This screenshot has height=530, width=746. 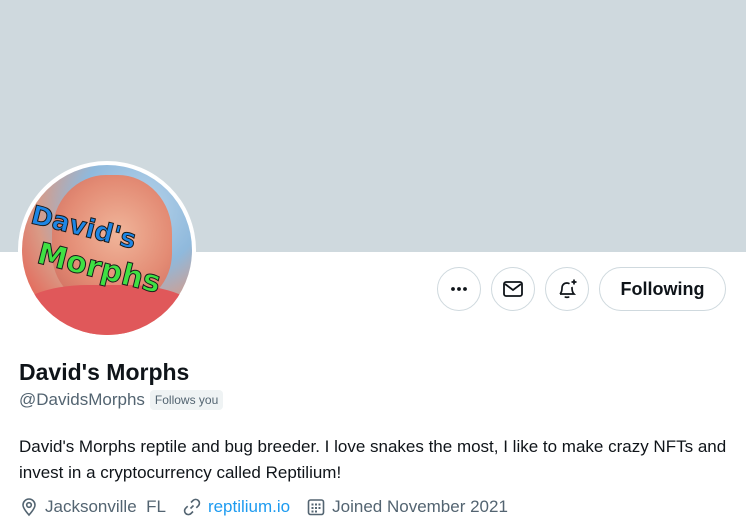 What do you see at coordinates (249, 507) in the screenshot?
I see `website-link: reptilium.io` at bounding box center [249, 507].